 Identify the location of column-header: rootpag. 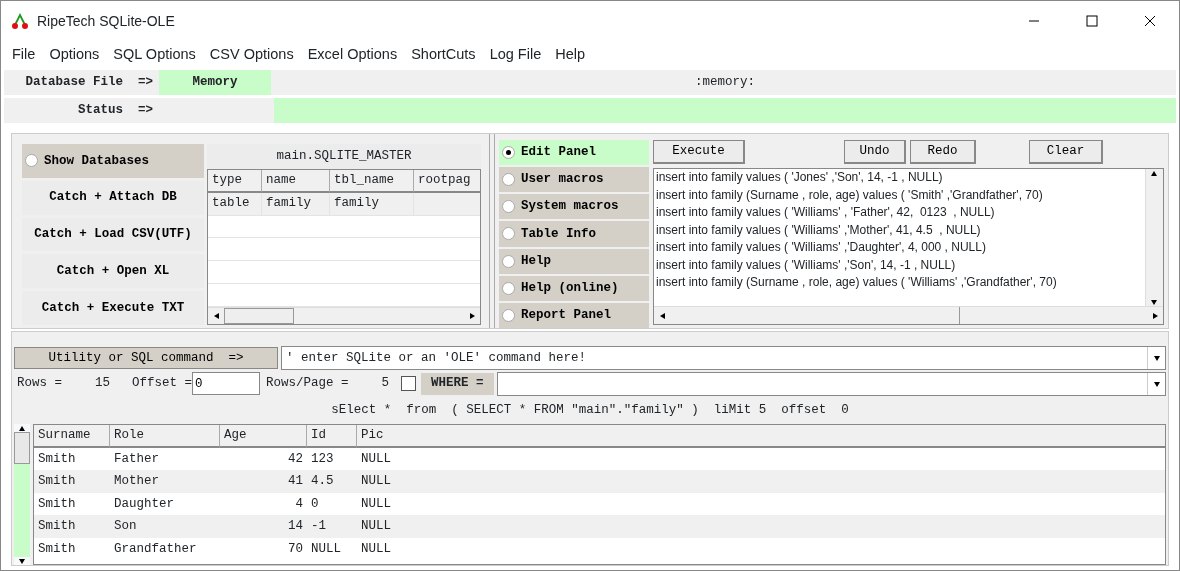
(447, 181).